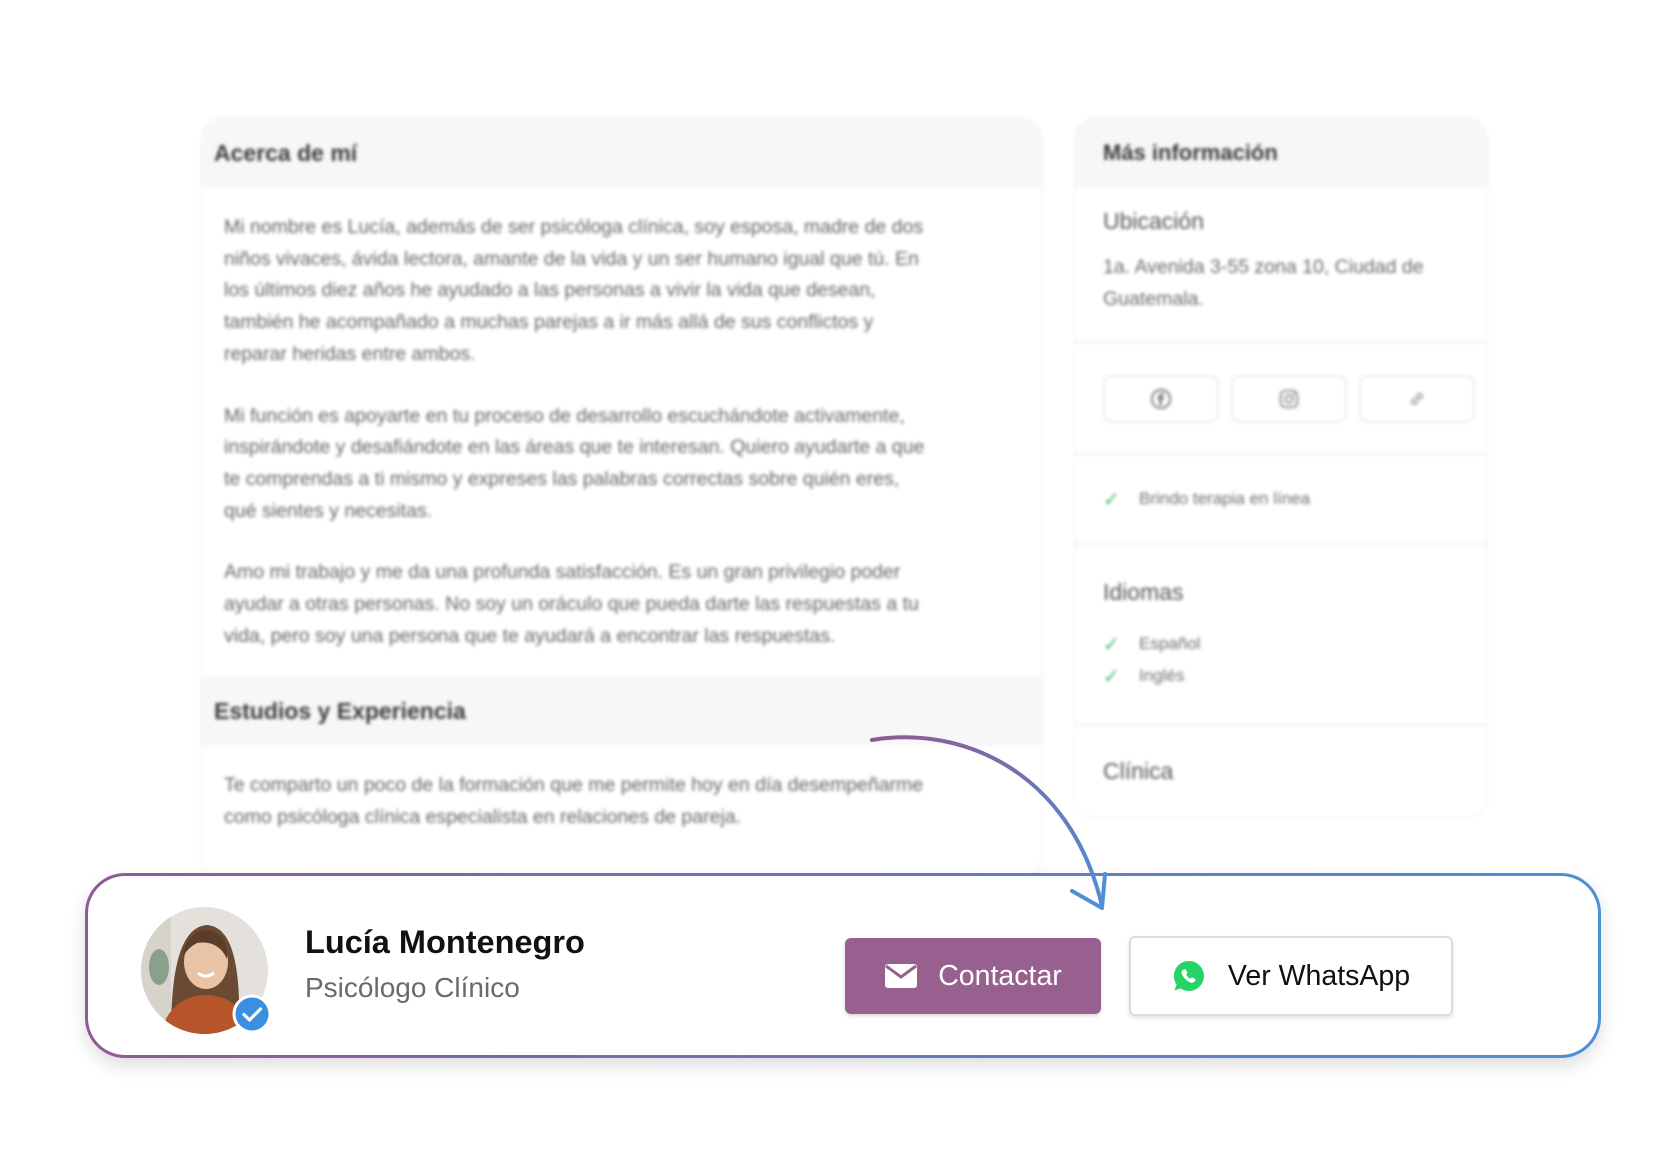 The height and width of the screenshot is (1170, 1680). I want to click on website-link-button, so click(1417, 399).